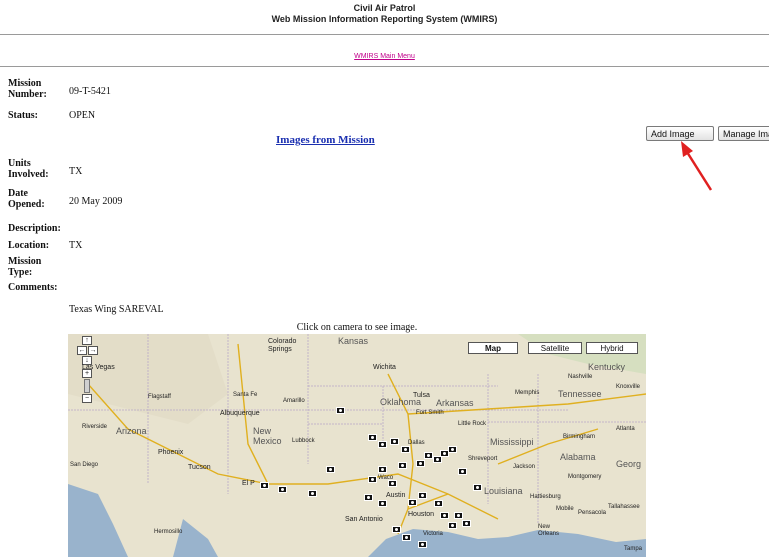 The height and width of the screenshot is (557, 769). What do you see at coordinates (84, 465) in the screenshot?
I see `map-city-label: San Diego` at bounding box center [84, 465].